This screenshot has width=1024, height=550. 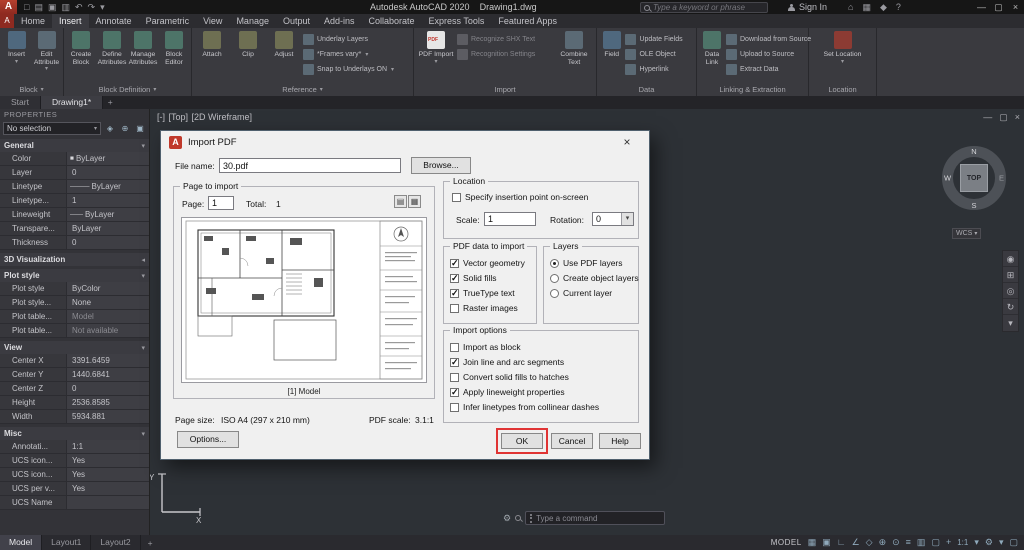 What do you see at coordinates (659, 54) in the screenshot?
I see `ole-object-button: OLE Object` at bounding box center [659, 54].